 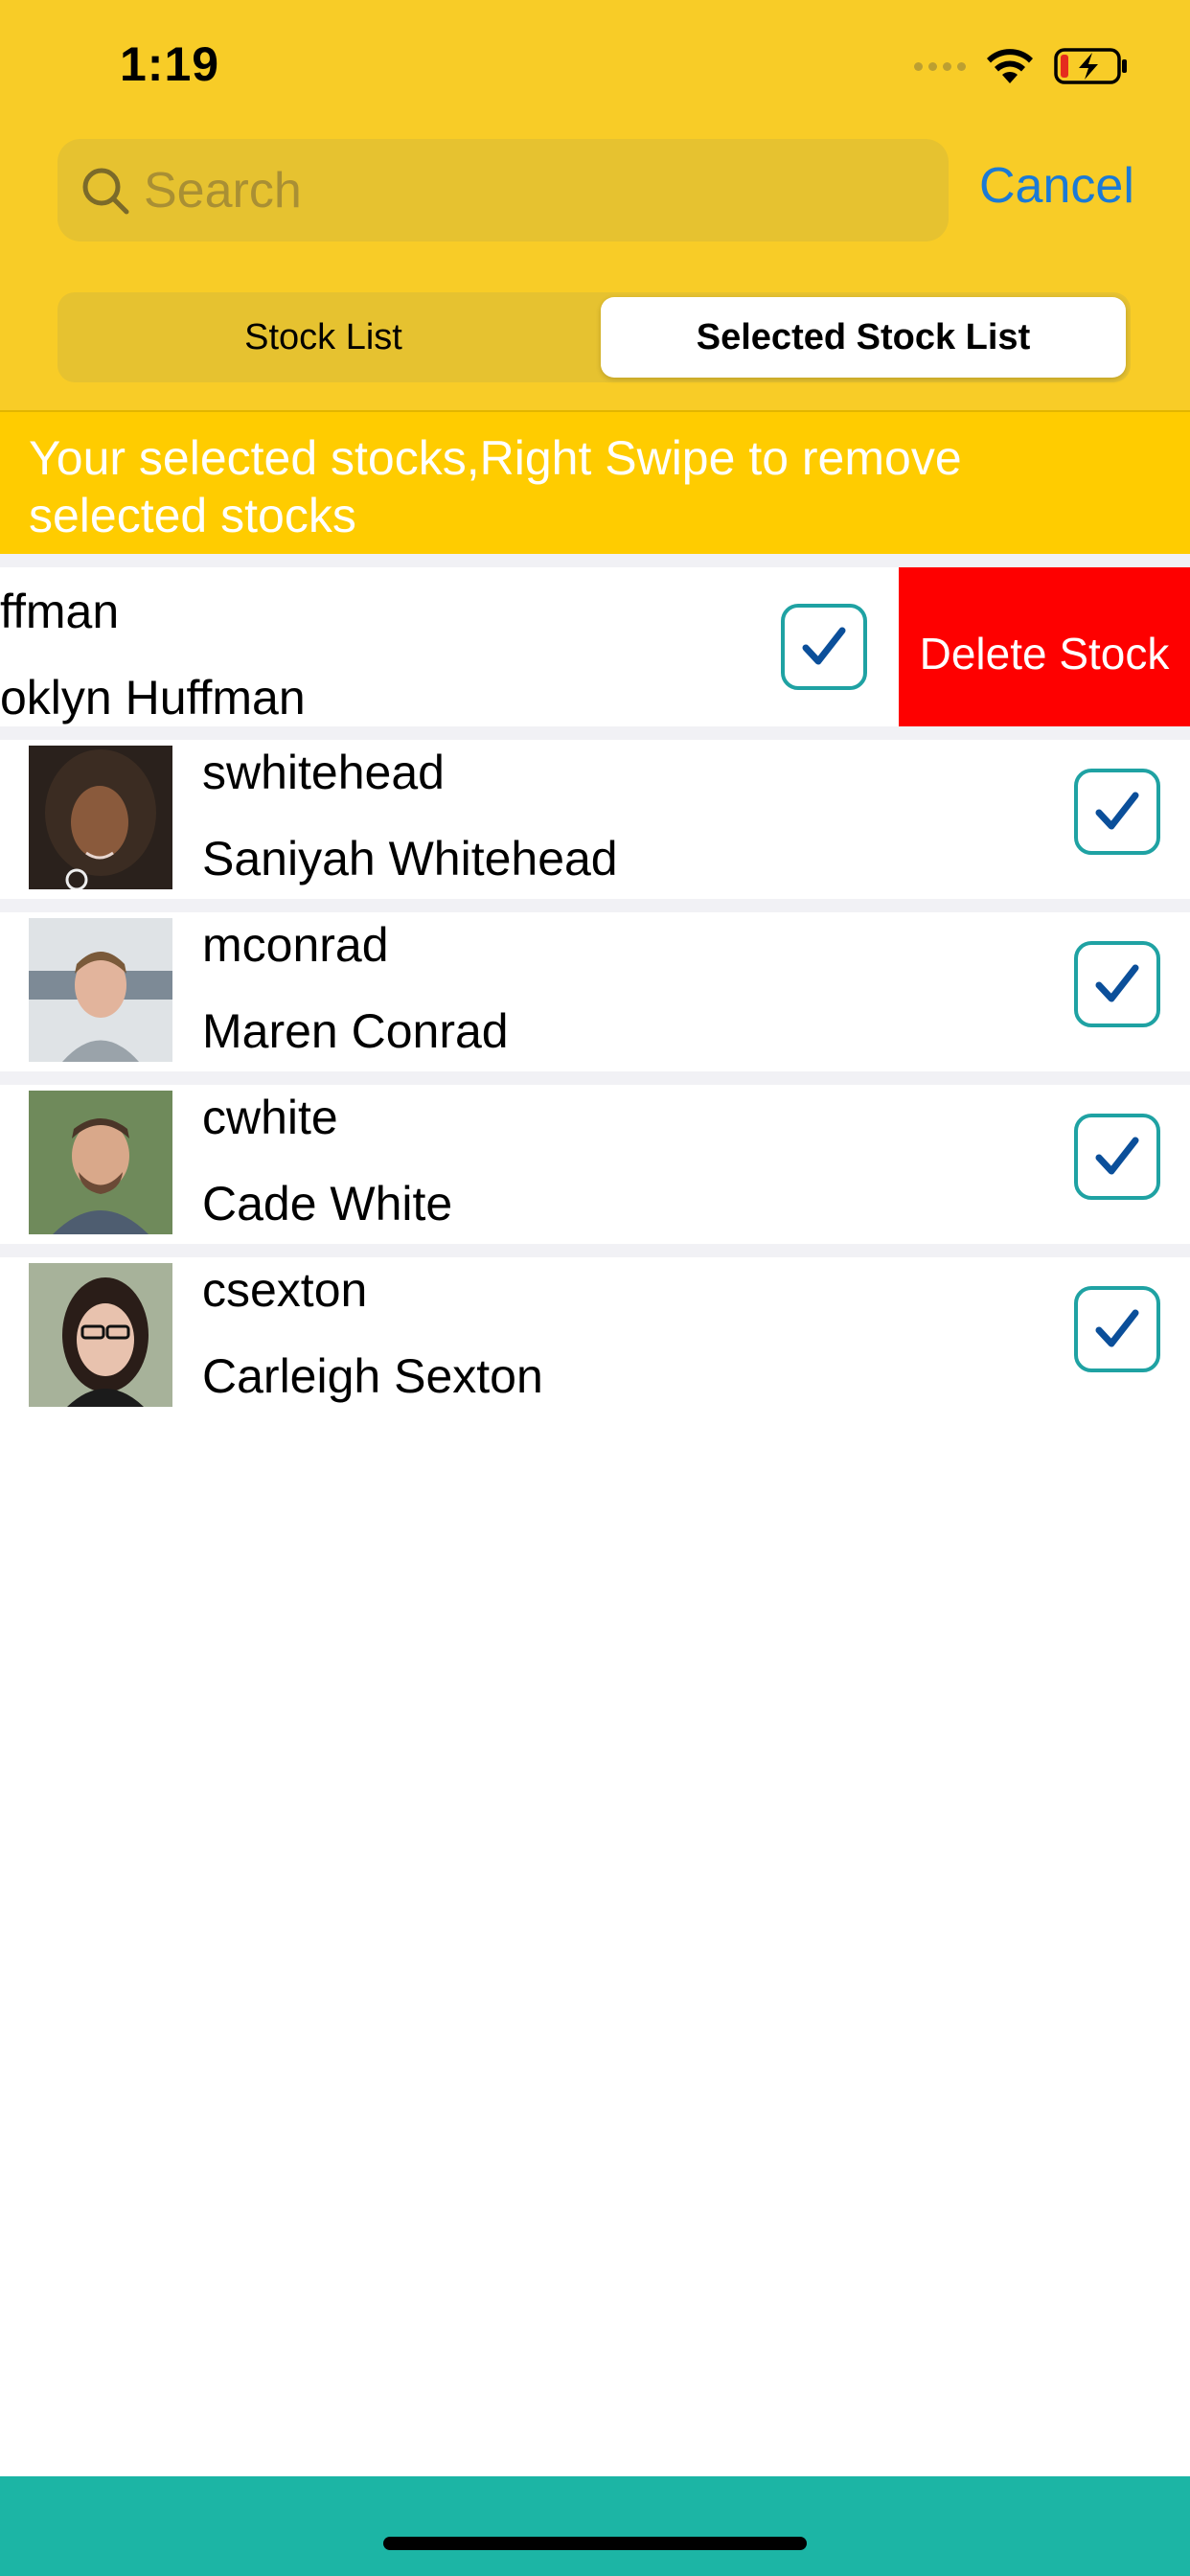 I want to click on row-fullname: Maren Conrad, so click(x=356, y=1031).